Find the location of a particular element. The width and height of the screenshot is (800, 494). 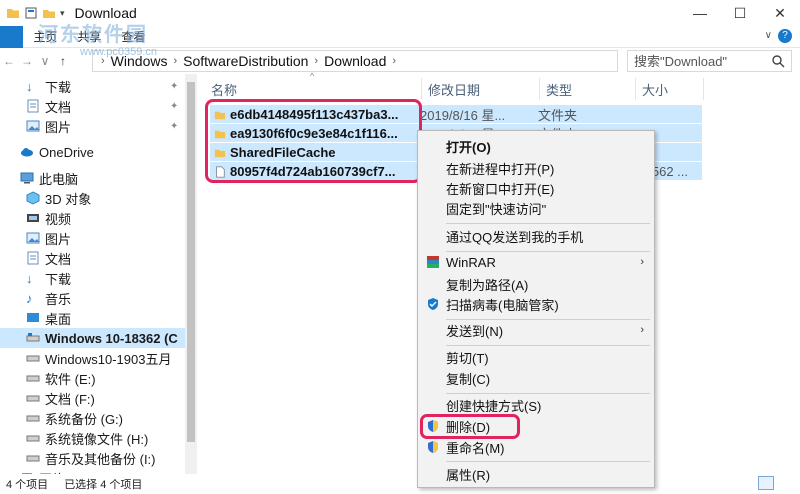

nav-item-drive-c: Windows 10-18362 (C is located at coordinates (92, 338).